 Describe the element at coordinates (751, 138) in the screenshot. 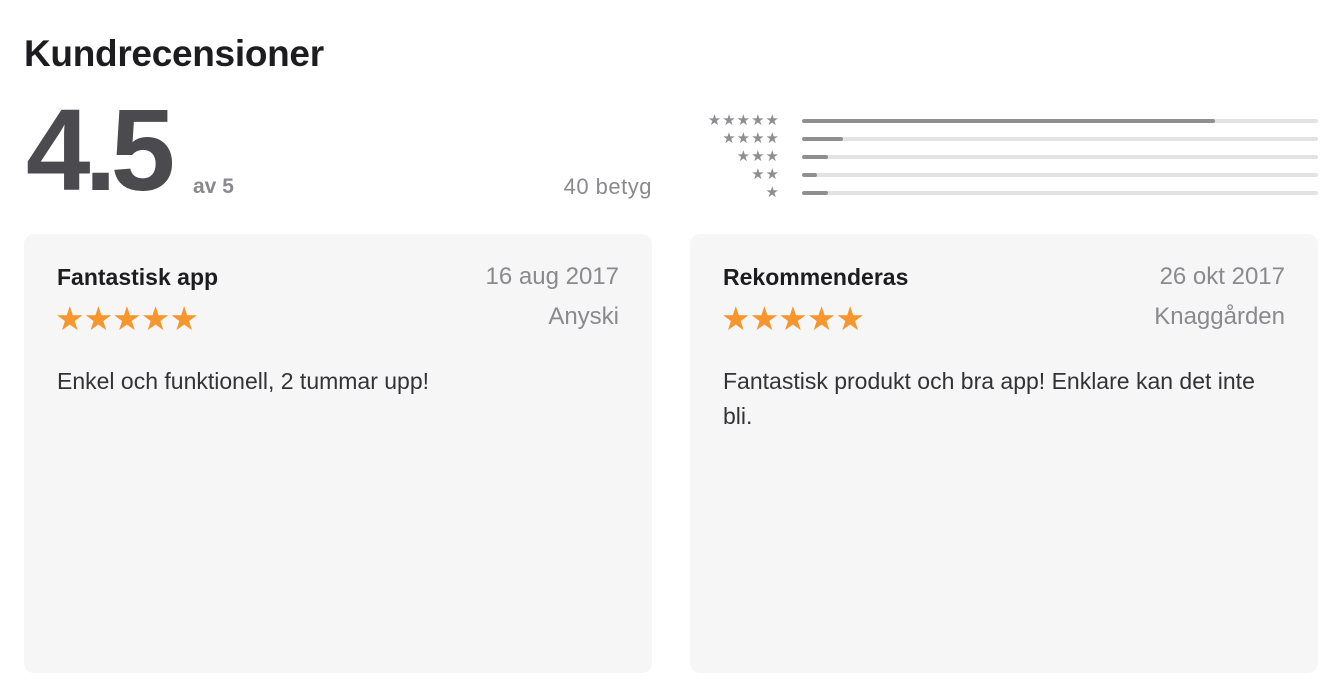

I see `star-icons: ★★★★` at that location.